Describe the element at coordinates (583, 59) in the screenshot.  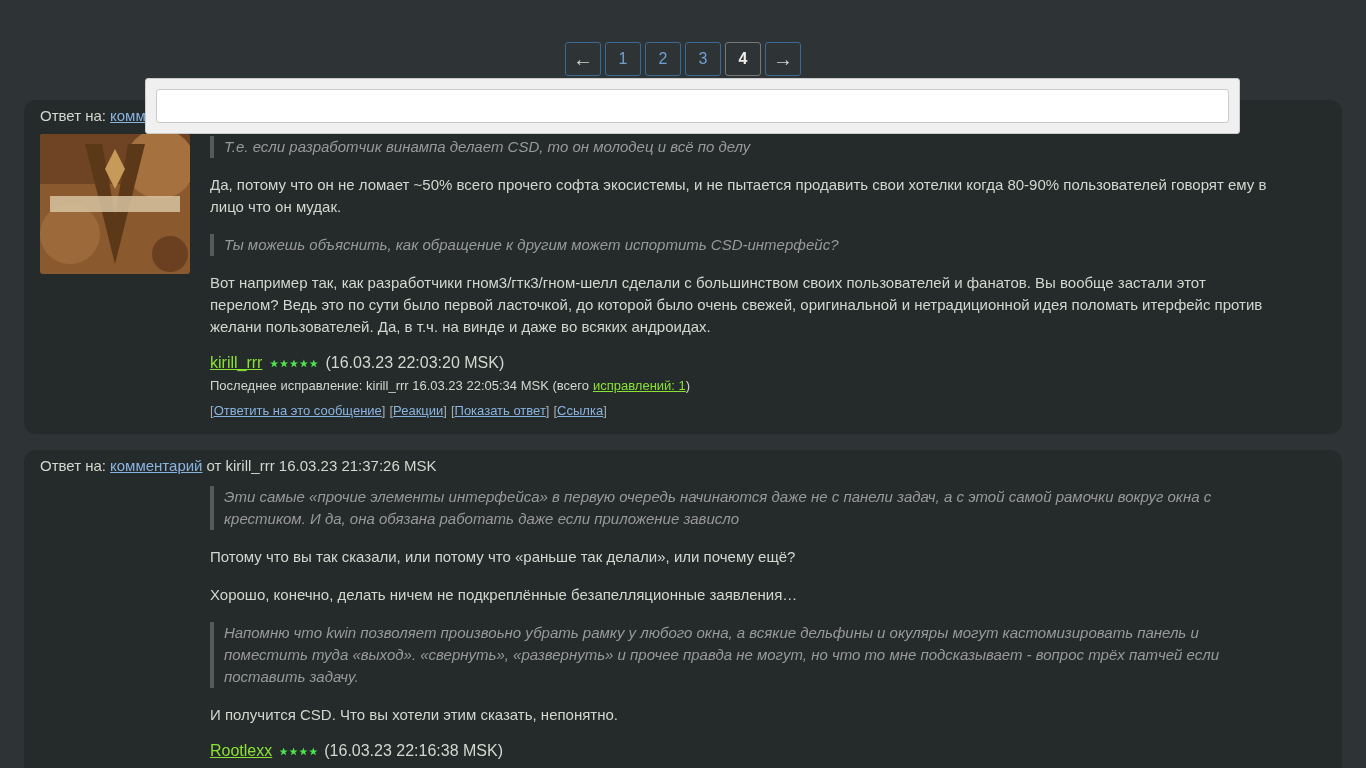
I see `page-button: ←` at that location.